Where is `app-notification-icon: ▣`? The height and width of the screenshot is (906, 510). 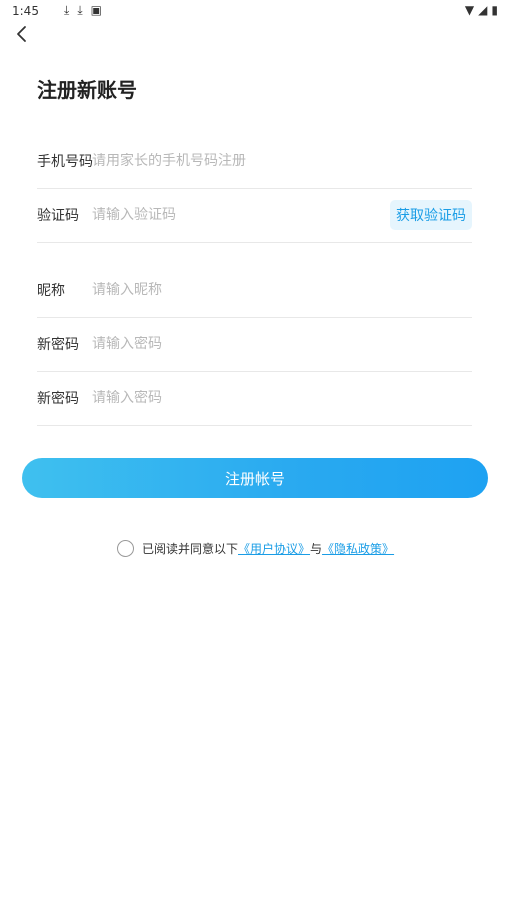
app-notification-icon: ▣ is located at coordinates (96, 10).